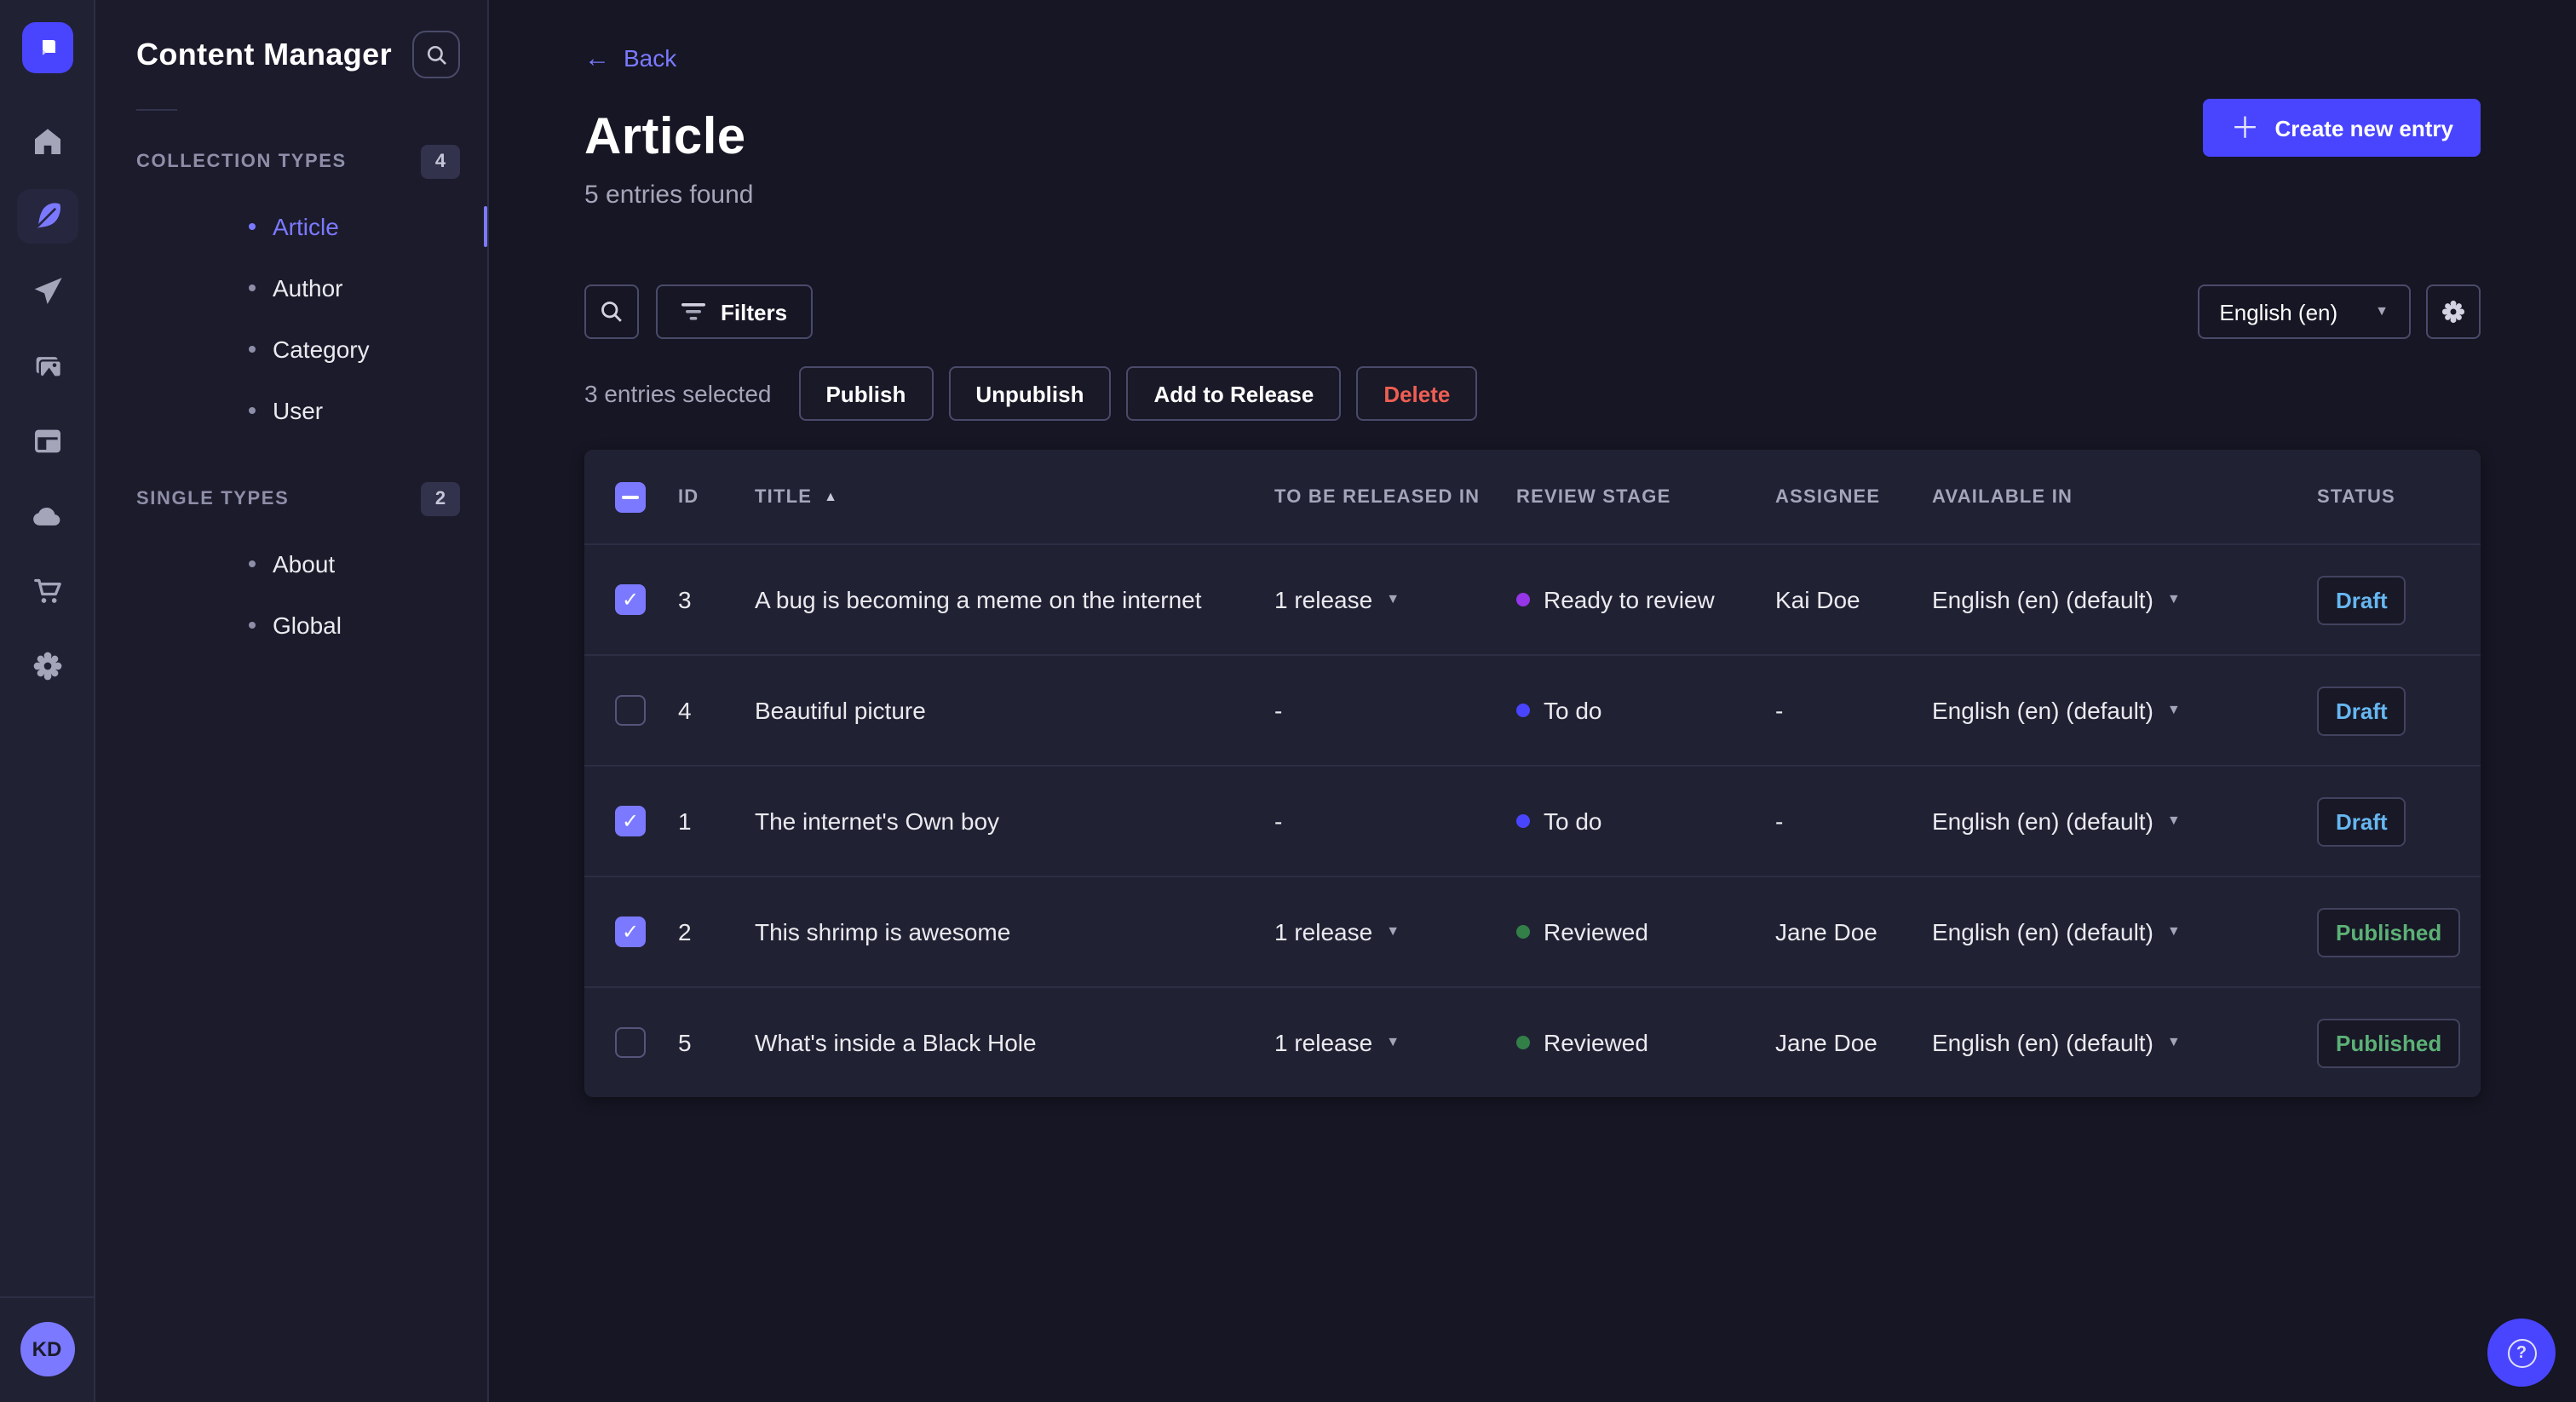 Image resolution: width=2576 pixels, height=1402 pixels. What do you see at coordinates (650, 58) in the screenshot?
I see `back-label: Back` at bounding box center [650, 58].